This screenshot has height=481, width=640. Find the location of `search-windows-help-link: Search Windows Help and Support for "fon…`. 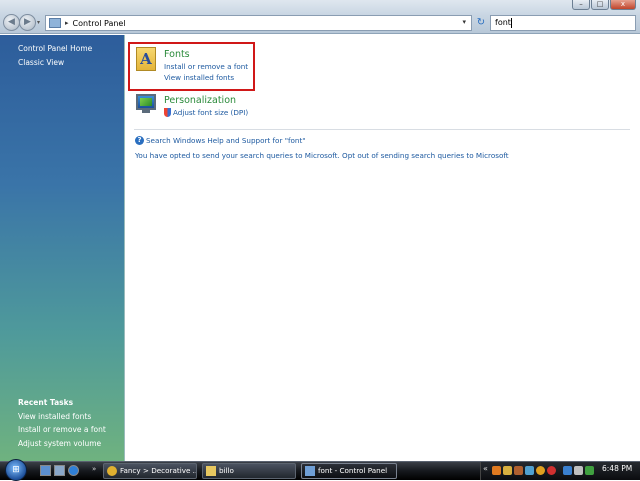

search-windows-help-link: Search Windows Help and Support for "fon… is located at coordinates (226, 140).